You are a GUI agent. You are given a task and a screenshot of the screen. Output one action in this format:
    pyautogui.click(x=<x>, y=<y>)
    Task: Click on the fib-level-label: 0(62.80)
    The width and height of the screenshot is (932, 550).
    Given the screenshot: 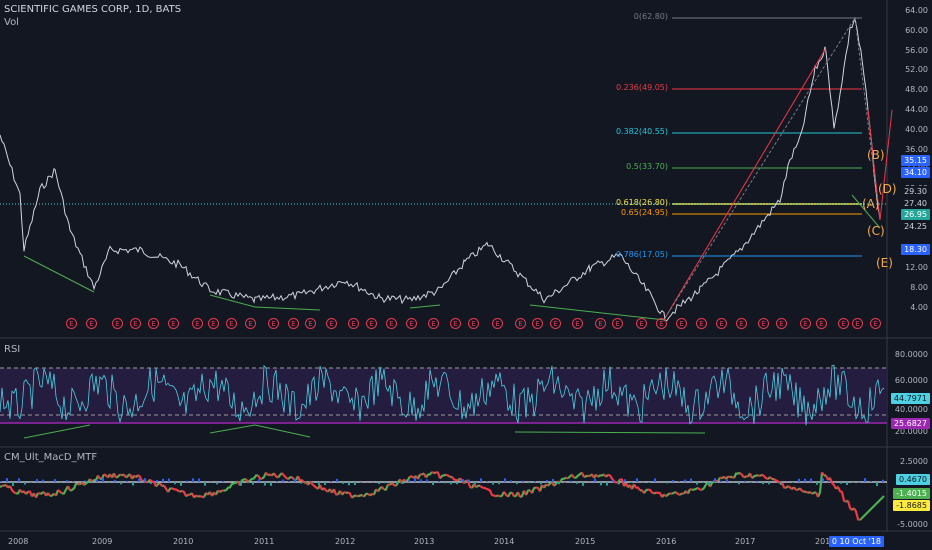 What is the action you would take?
    pyautogui.click(x=650, y=16)
    